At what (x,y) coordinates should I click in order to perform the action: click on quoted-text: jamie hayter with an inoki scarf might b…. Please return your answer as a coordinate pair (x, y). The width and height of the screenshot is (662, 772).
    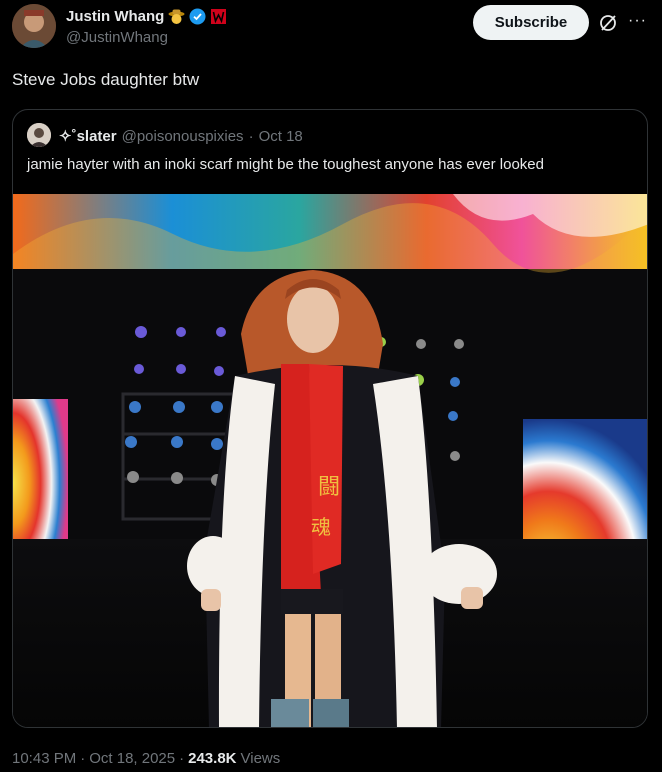
    Looking at the image, I should click on (285, 164).